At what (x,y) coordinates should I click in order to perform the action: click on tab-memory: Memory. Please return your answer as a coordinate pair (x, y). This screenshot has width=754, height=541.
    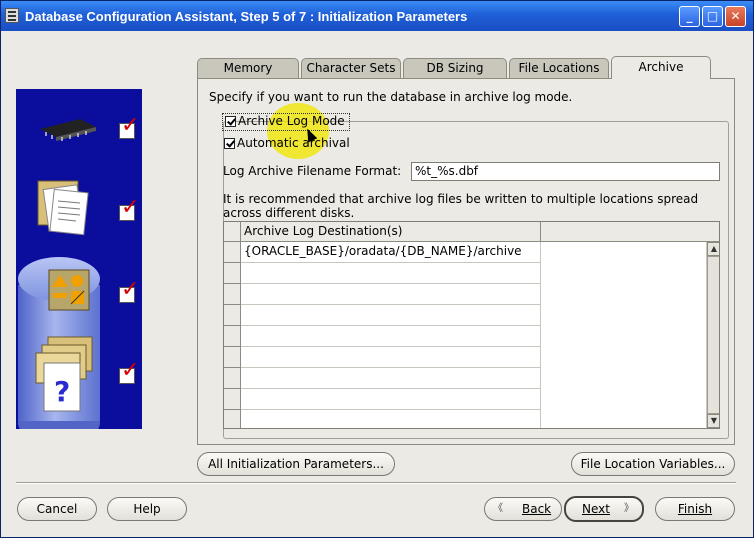
    Looking at the image, I should click on (248, 68).